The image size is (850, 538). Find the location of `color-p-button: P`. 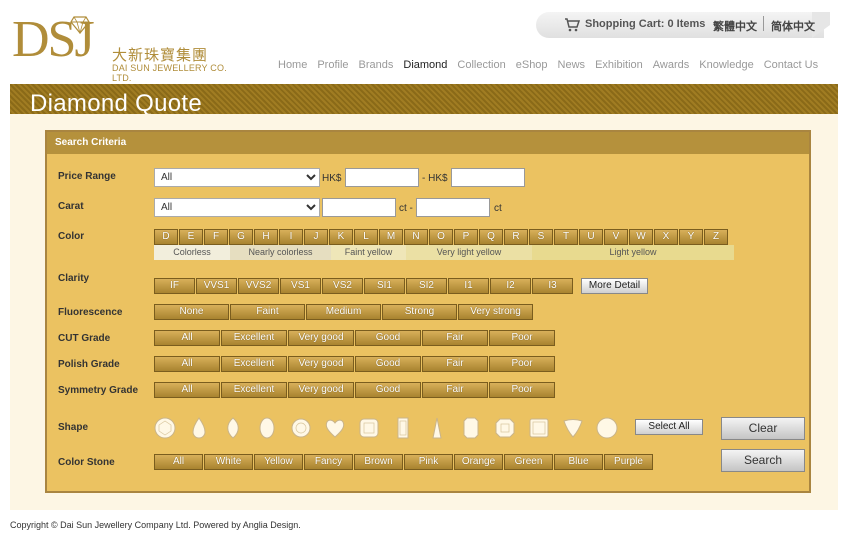

color-p-button: P is located at coordinates (466, 237).